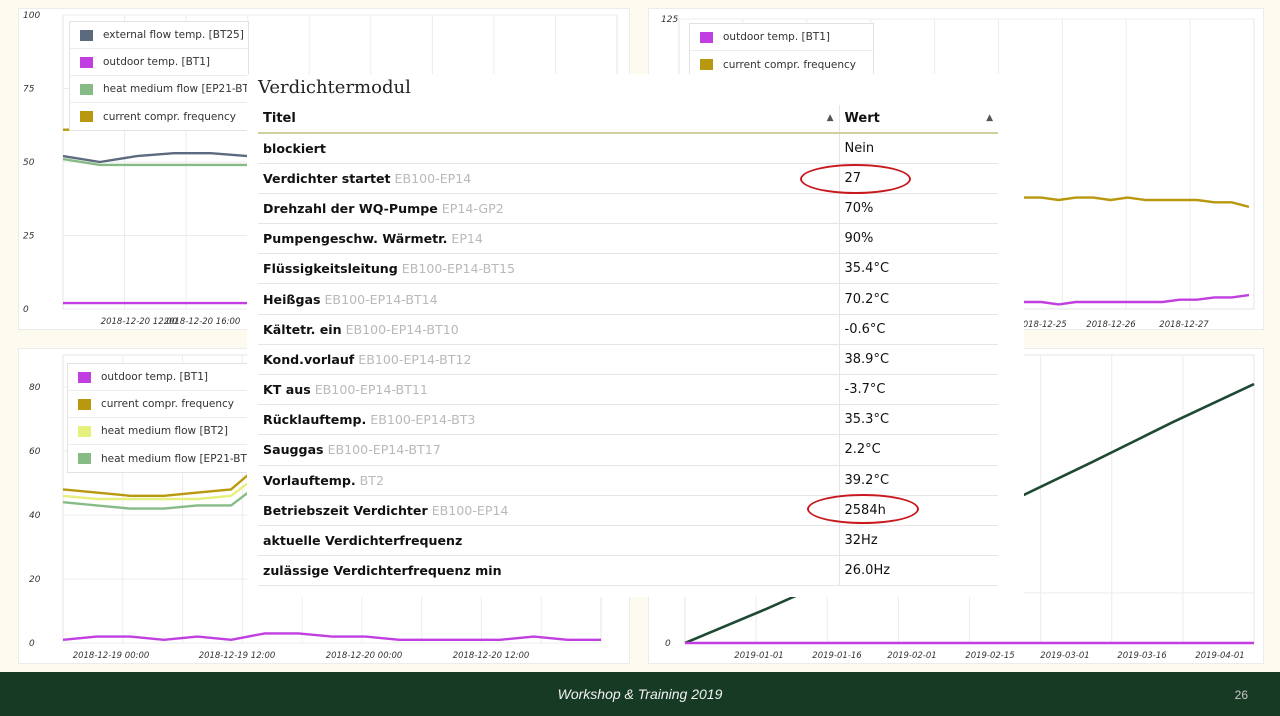 Image resolution: width=1280 pixels, height=716 pixels. I want to click on x-tick-label: 2018-12-19 12:00, so click(237, 656).